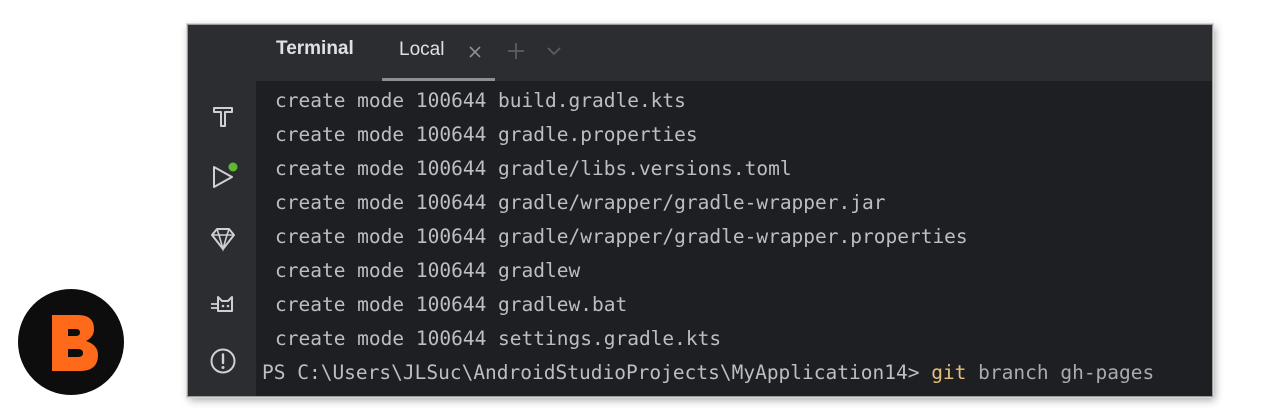  What do you see at coordinates (734, 53) in the screenshot?
I see `tool-window-header: Terminal Local` at bounding box center [734, 53].